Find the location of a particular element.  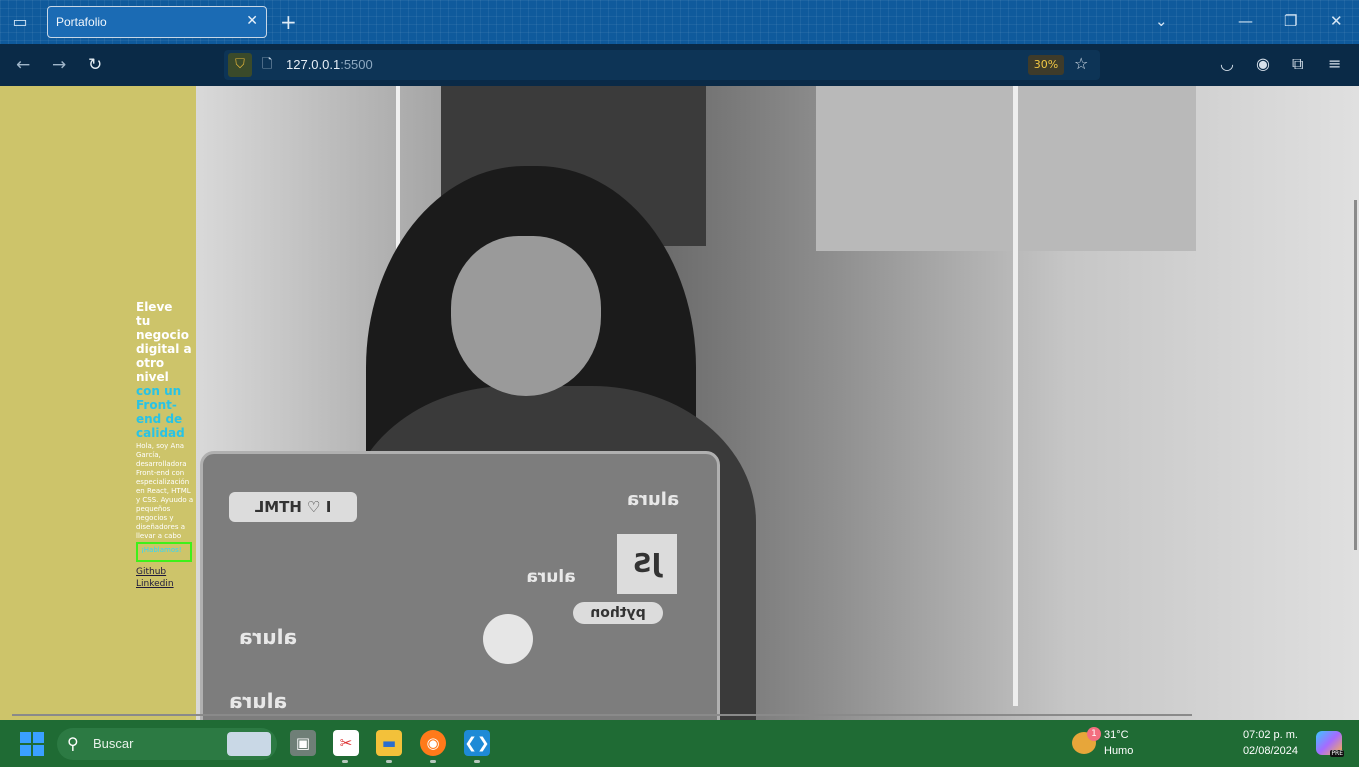

weather-badge: 1 is located at coordinates (1094, 734).